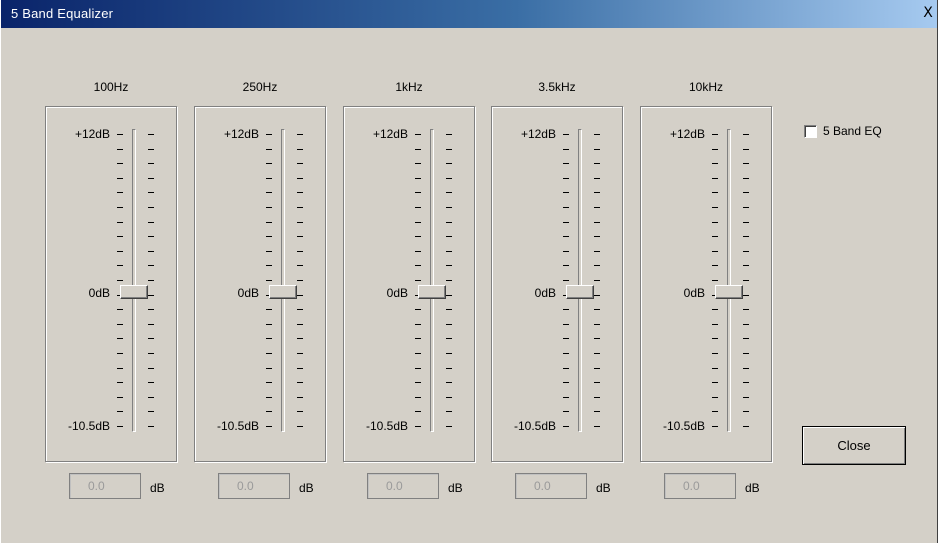 The width and height of the screenshot is (943, 543). I want to click on band-frequency-label: 250Hz, so click(260, 87).